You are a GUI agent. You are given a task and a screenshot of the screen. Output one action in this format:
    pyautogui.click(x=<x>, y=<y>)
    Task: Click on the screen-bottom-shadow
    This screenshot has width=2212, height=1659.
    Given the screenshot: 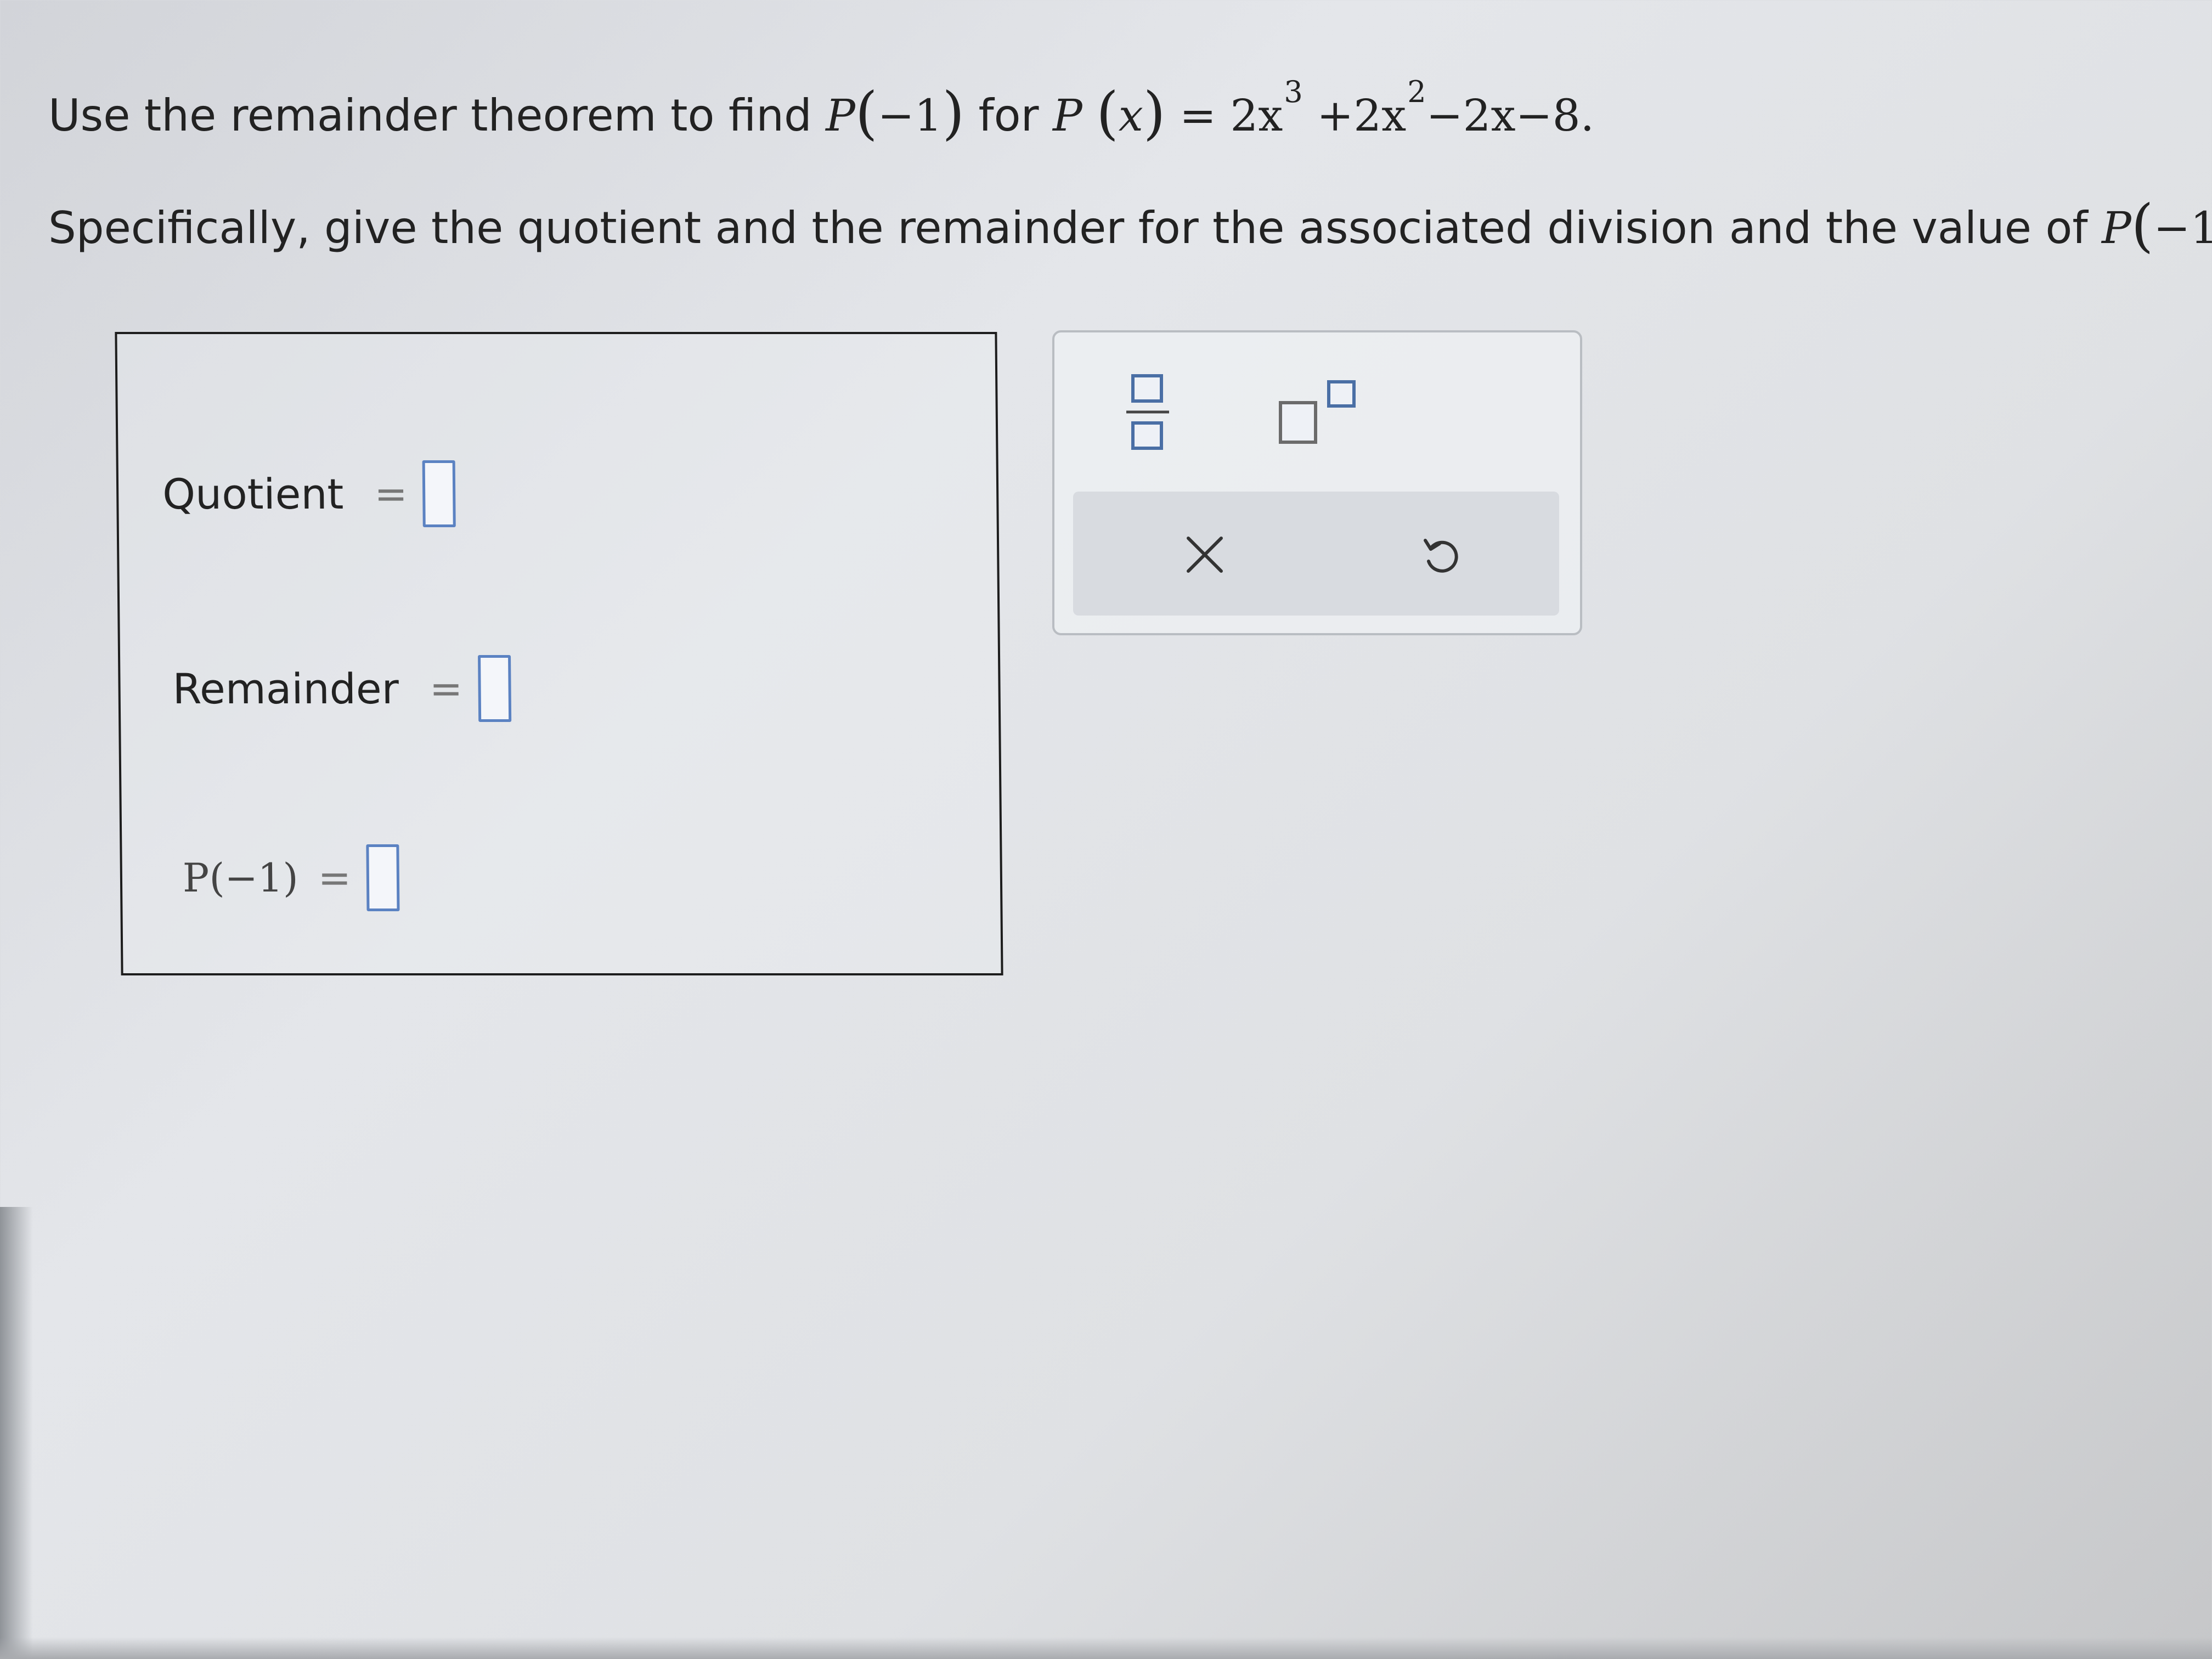 What is the action you would take?
    pyautogui.click(x=1106, y=1648)
    